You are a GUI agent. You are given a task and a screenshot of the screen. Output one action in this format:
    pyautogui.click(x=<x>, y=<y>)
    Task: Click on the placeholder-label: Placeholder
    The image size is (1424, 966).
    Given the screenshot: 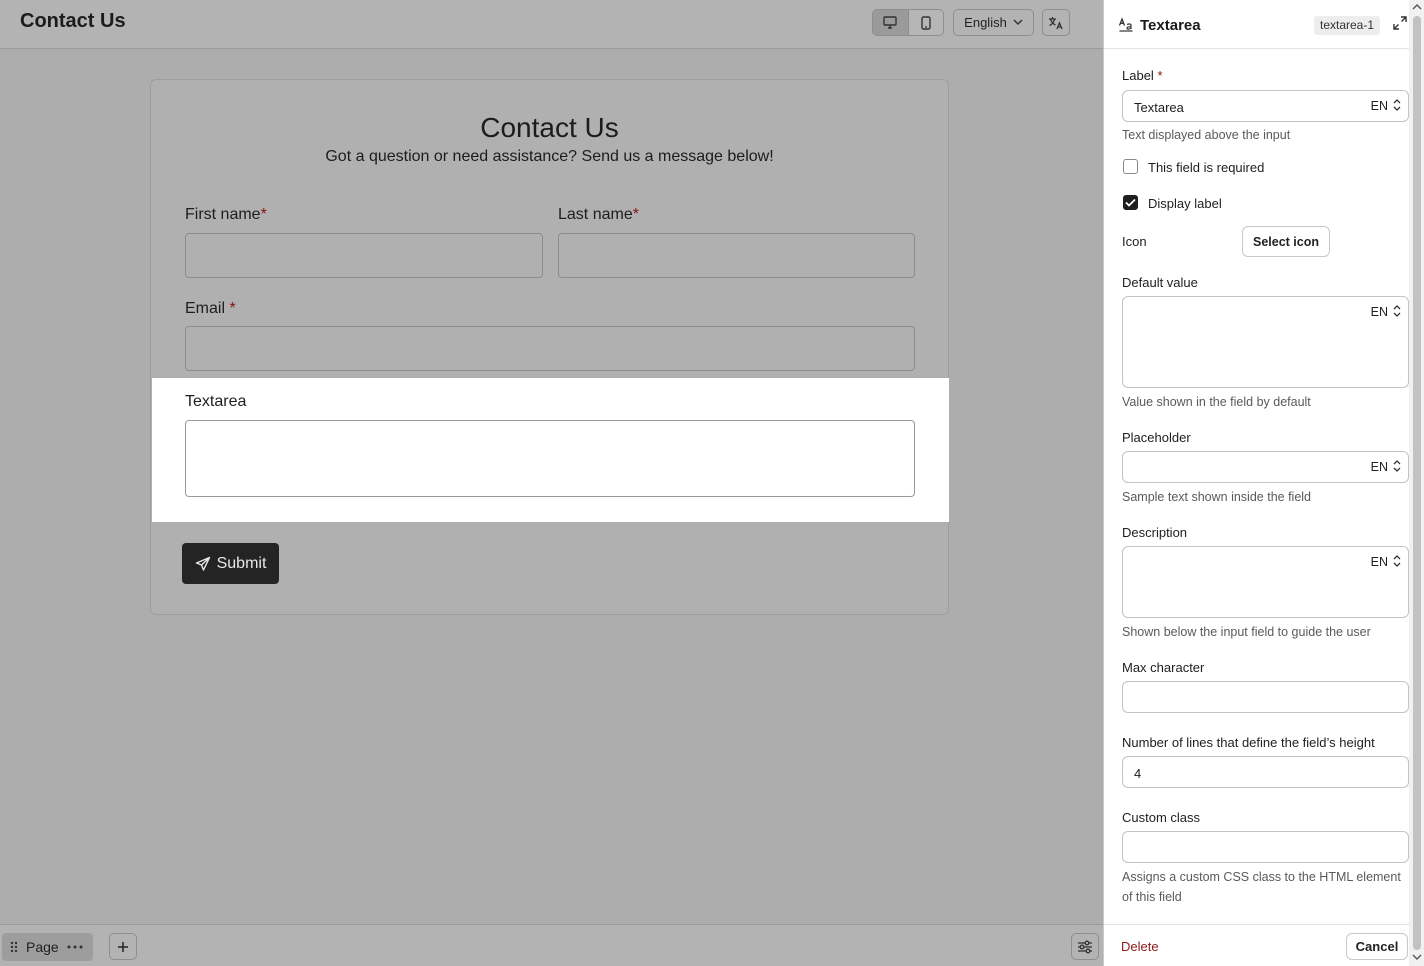 What is the action you would take?
    pyautogui.click(x=1156, y=437)
    